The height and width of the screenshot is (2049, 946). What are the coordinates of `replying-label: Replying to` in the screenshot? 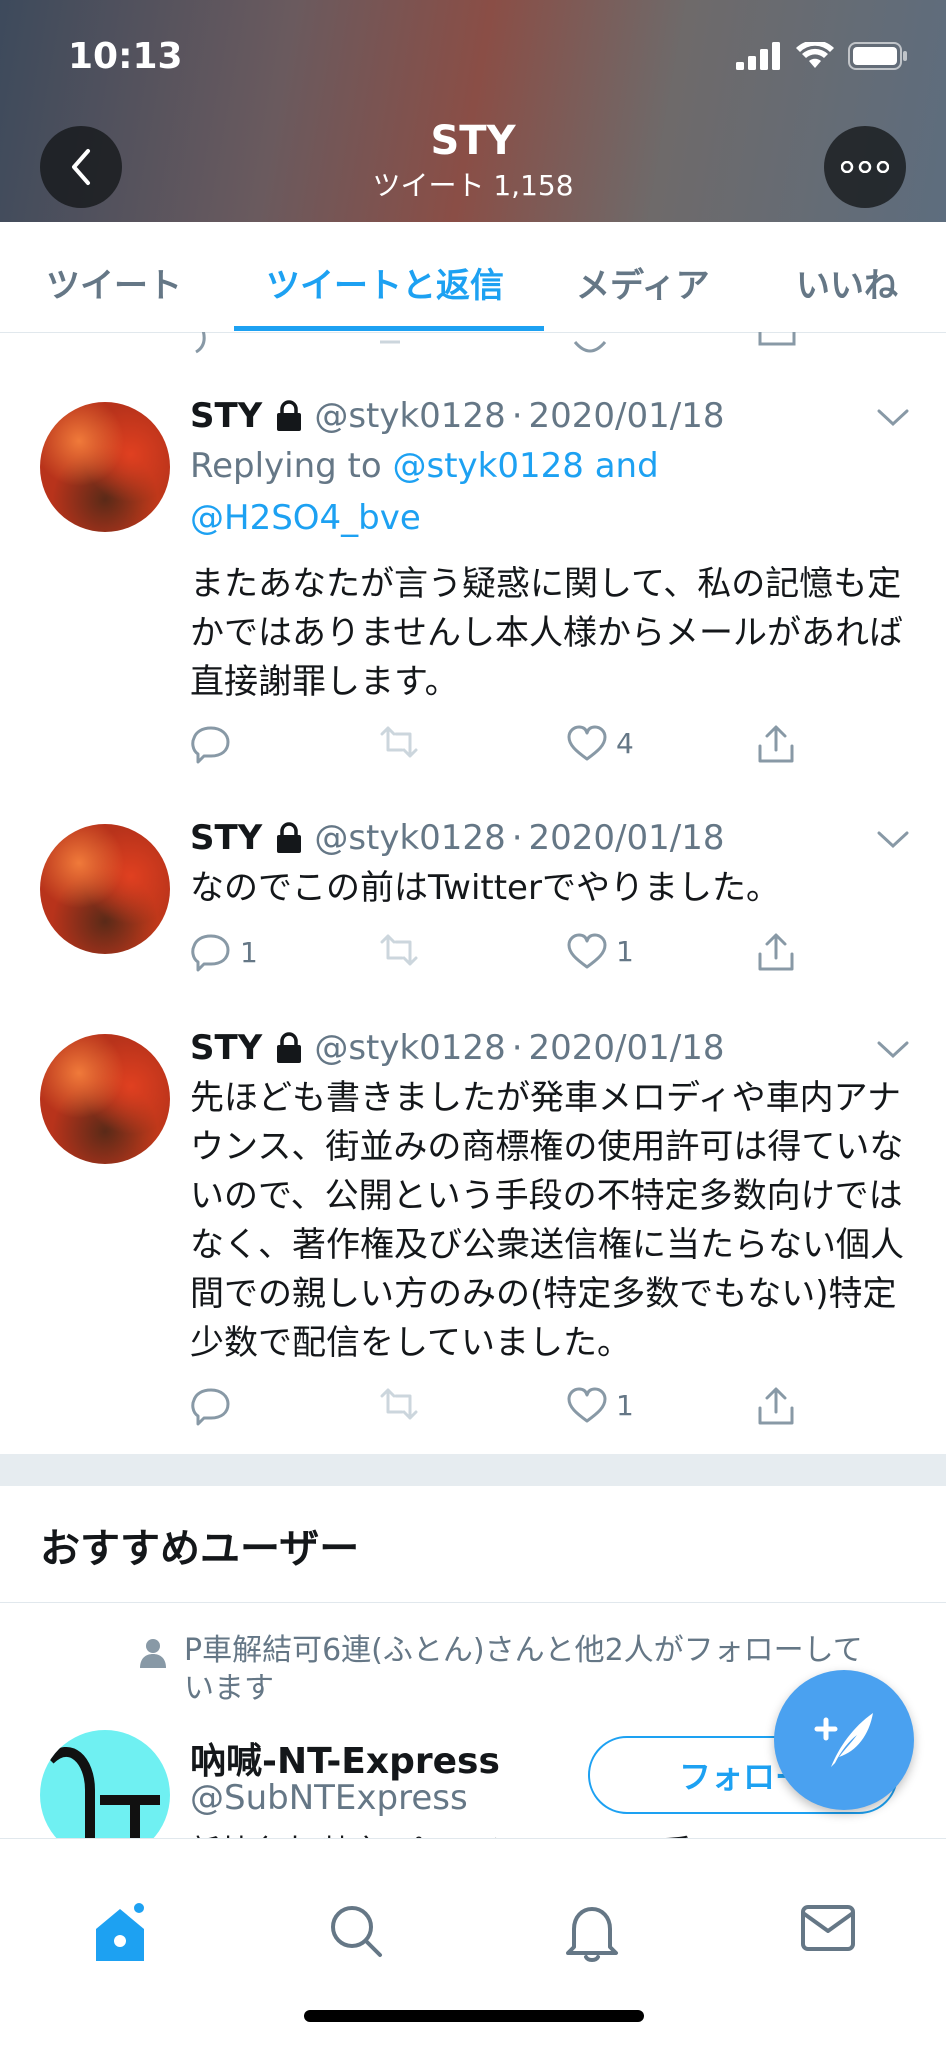 It's located at (286, 466).